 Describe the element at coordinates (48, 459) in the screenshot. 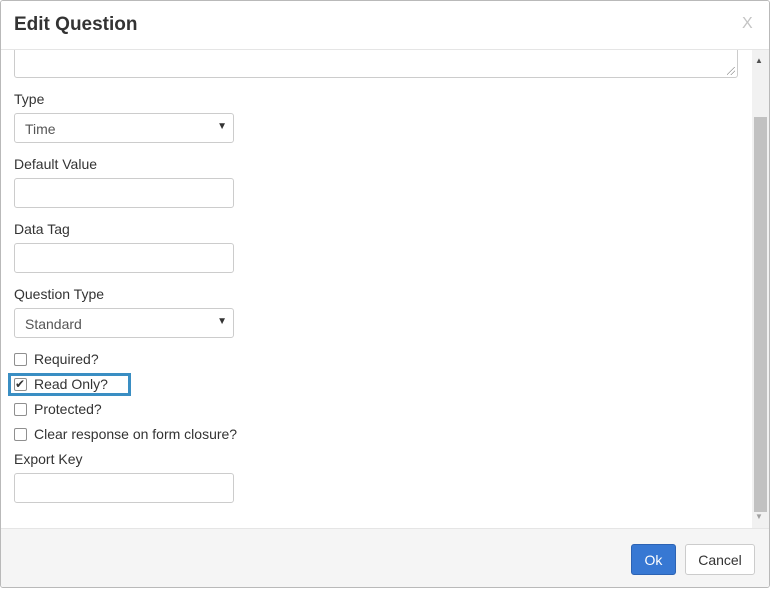

I see `export-key-label: Export Key` at that location.